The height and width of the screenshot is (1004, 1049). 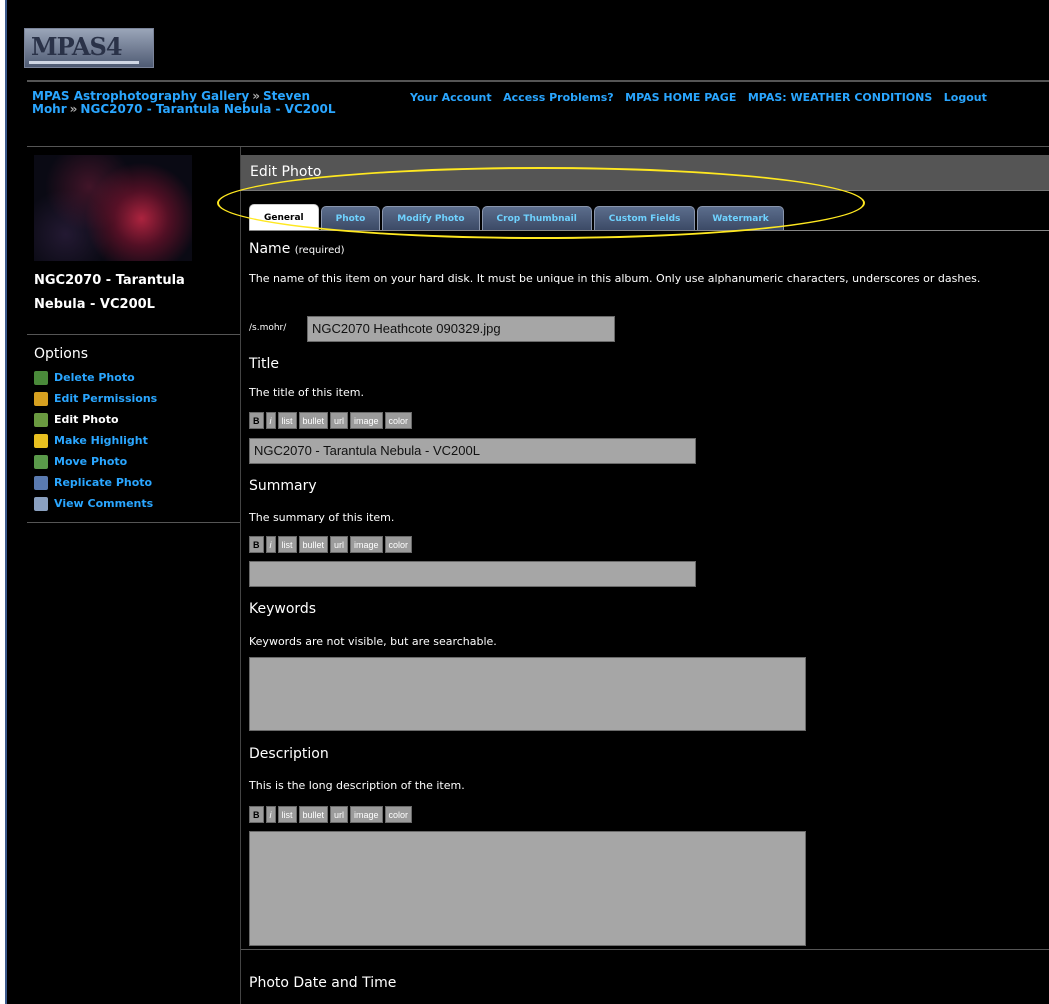 I want to click on tab-modify-photo: Modify Photo, so click(x=431, y=218).